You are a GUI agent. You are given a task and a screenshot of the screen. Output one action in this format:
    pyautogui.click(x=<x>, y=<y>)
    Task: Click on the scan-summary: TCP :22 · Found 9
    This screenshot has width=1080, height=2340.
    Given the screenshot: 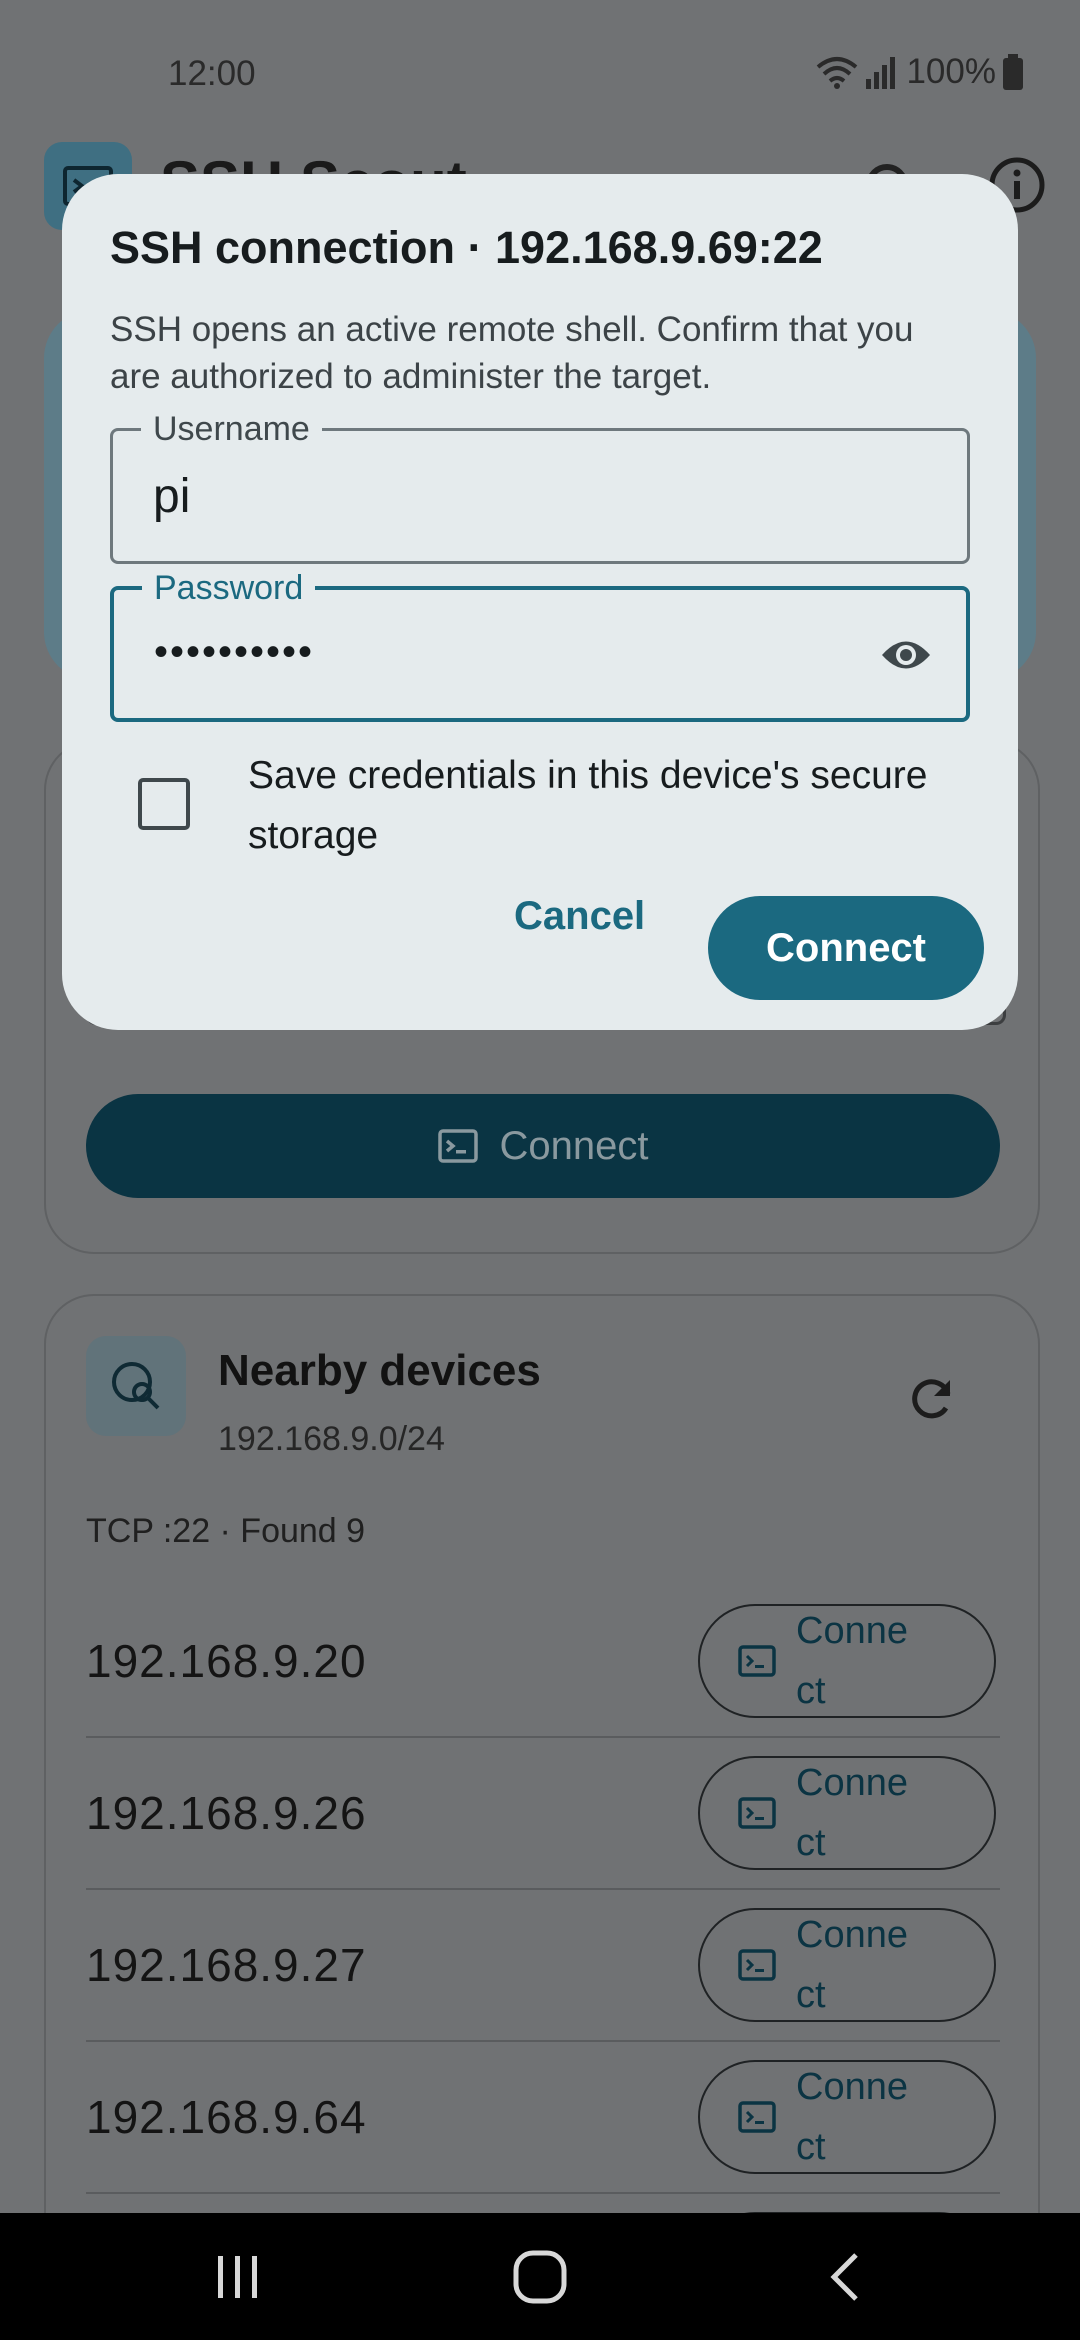 What is the action you would take?
    pyautogui.click(x=226, y=1531)
    